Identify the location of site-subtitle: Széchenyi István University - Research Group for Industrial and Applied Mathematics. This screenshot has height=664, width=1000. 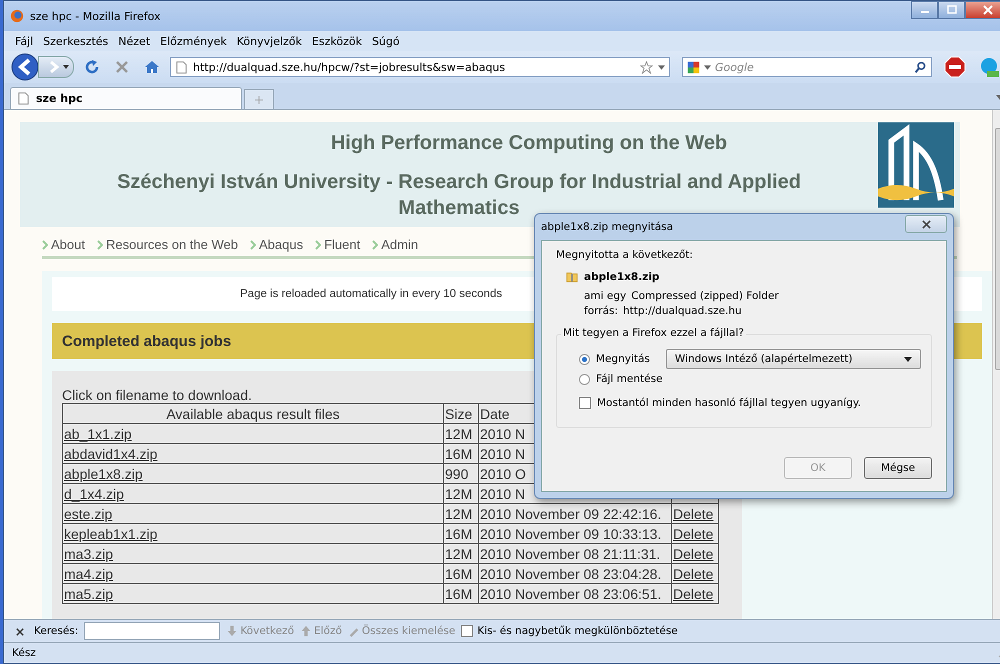
(459, 195).